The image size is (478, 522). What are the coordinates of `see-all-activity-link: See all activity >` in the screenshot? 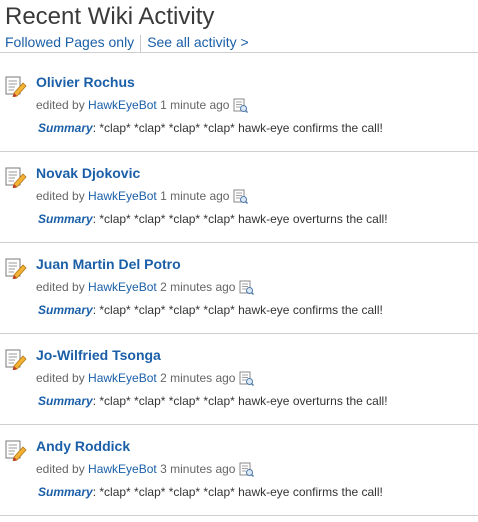 It's located at (198, 42).